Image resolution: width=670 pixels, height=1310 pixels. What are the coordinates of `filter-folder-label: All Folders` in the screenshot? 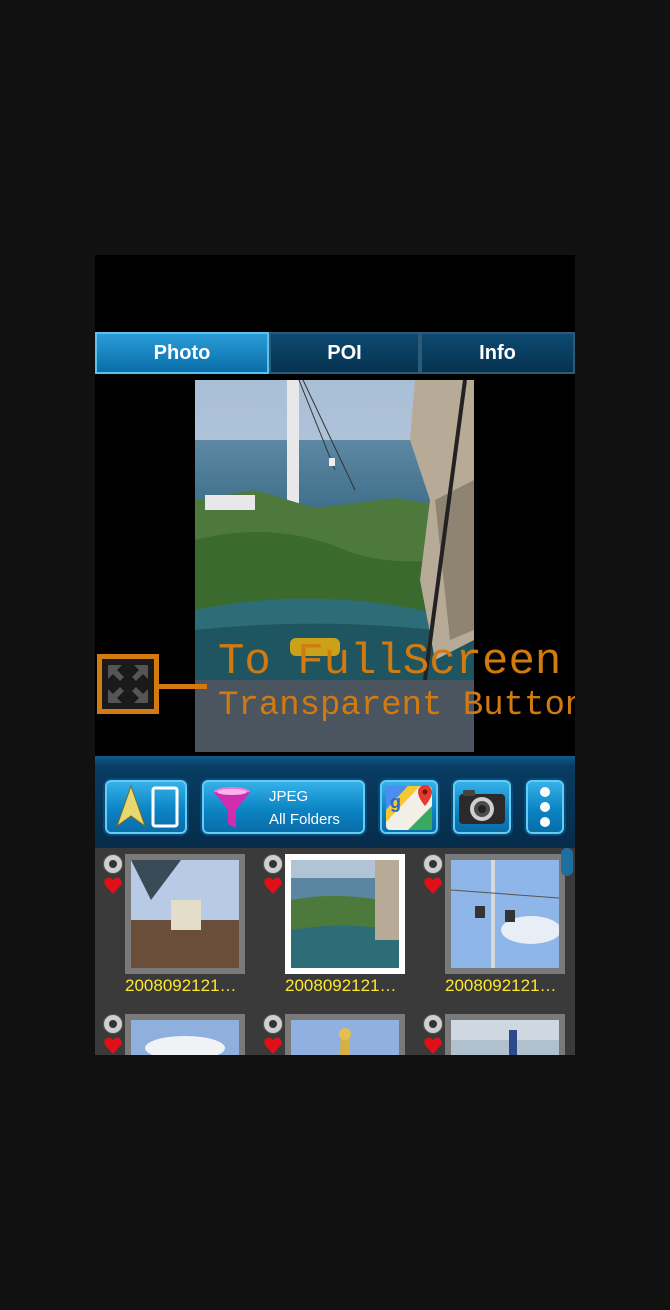 It's located at (304, 819).